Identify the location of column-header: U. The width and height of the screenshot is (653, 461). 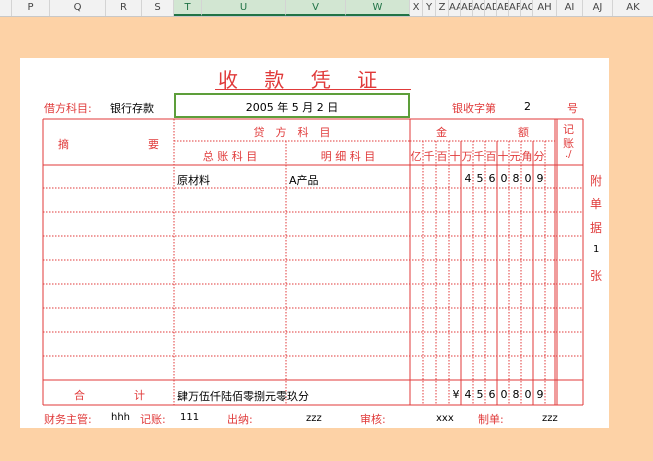
(244, 8).